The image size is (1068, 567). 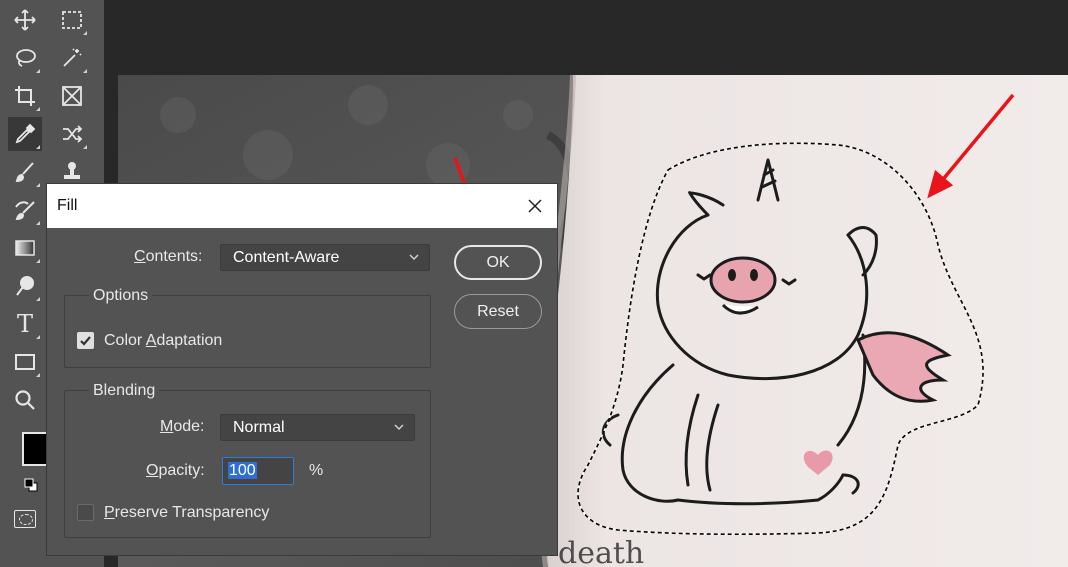 I want to click on zoom-icon, so click(x=25, y=400).